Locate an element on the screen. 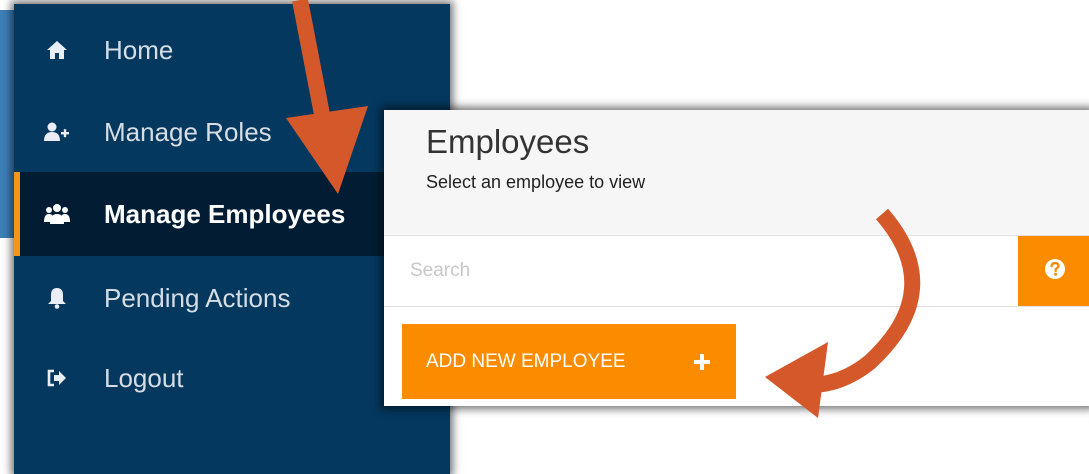 The width and height of the screenshot is (1089, 474). users-icon is located at coordinates (57, 214).